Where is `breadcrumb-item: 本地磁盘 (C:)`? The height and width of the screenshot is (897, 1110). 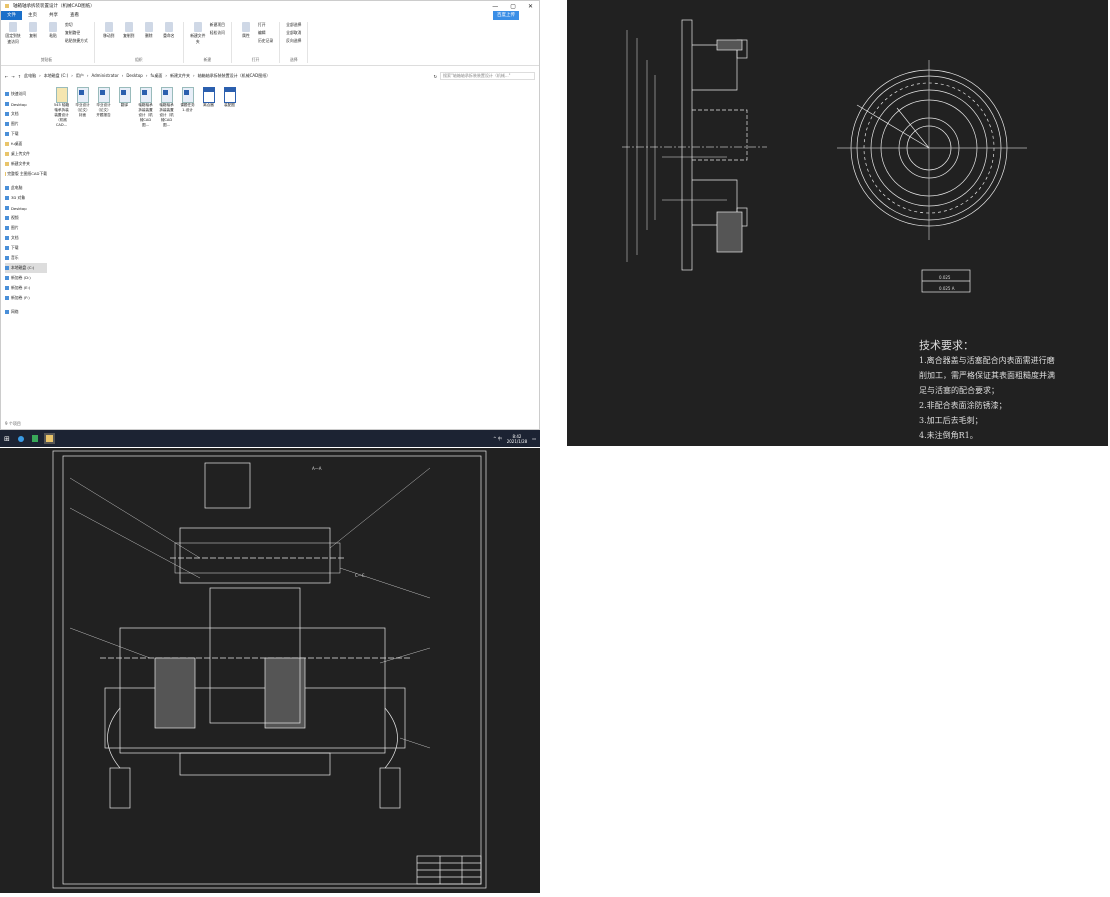
breadcrumb-item: 本地磁盘 (C:) is located at coordinates (56, 76).